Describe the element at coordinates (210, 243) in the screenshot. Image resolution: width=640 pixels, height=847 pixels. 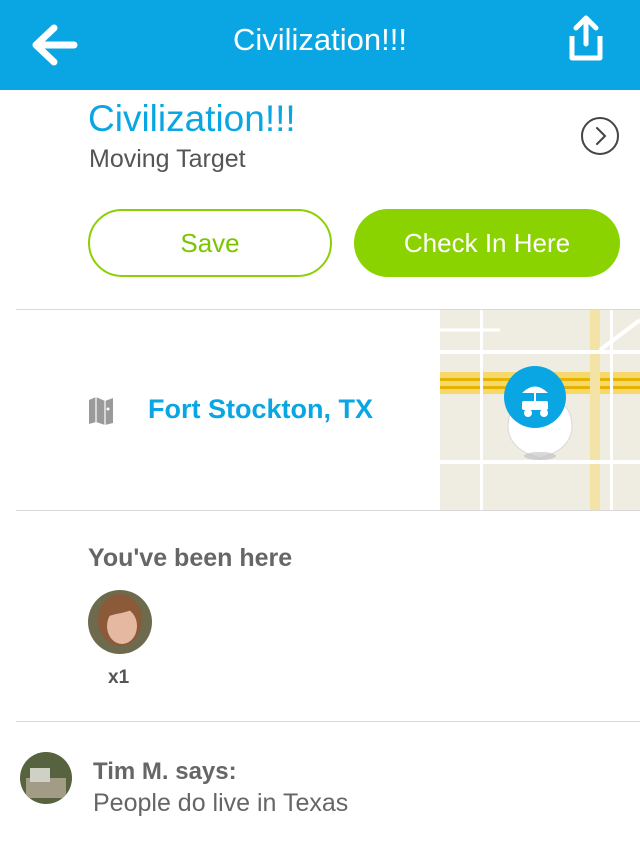
I see `save-button: Save` at that location.